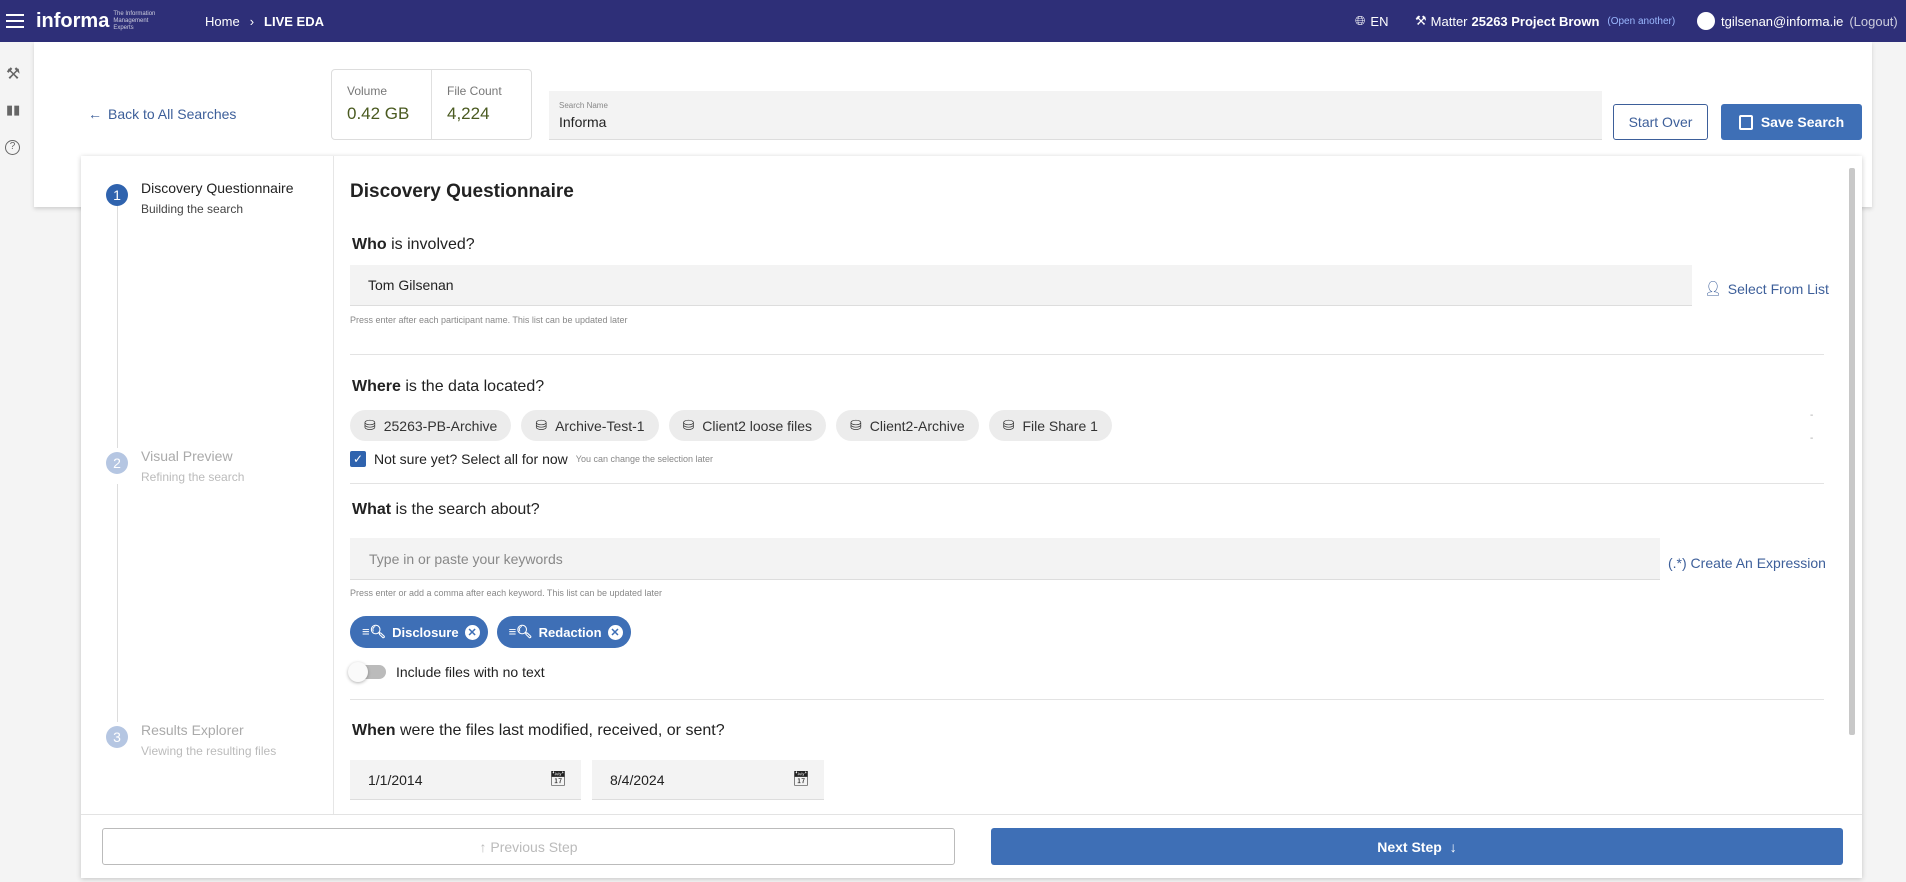  What do you see at coordinates (367, 91) in the screenshot?
I see `volume-label: Volume` at bounding box center [367, 91].